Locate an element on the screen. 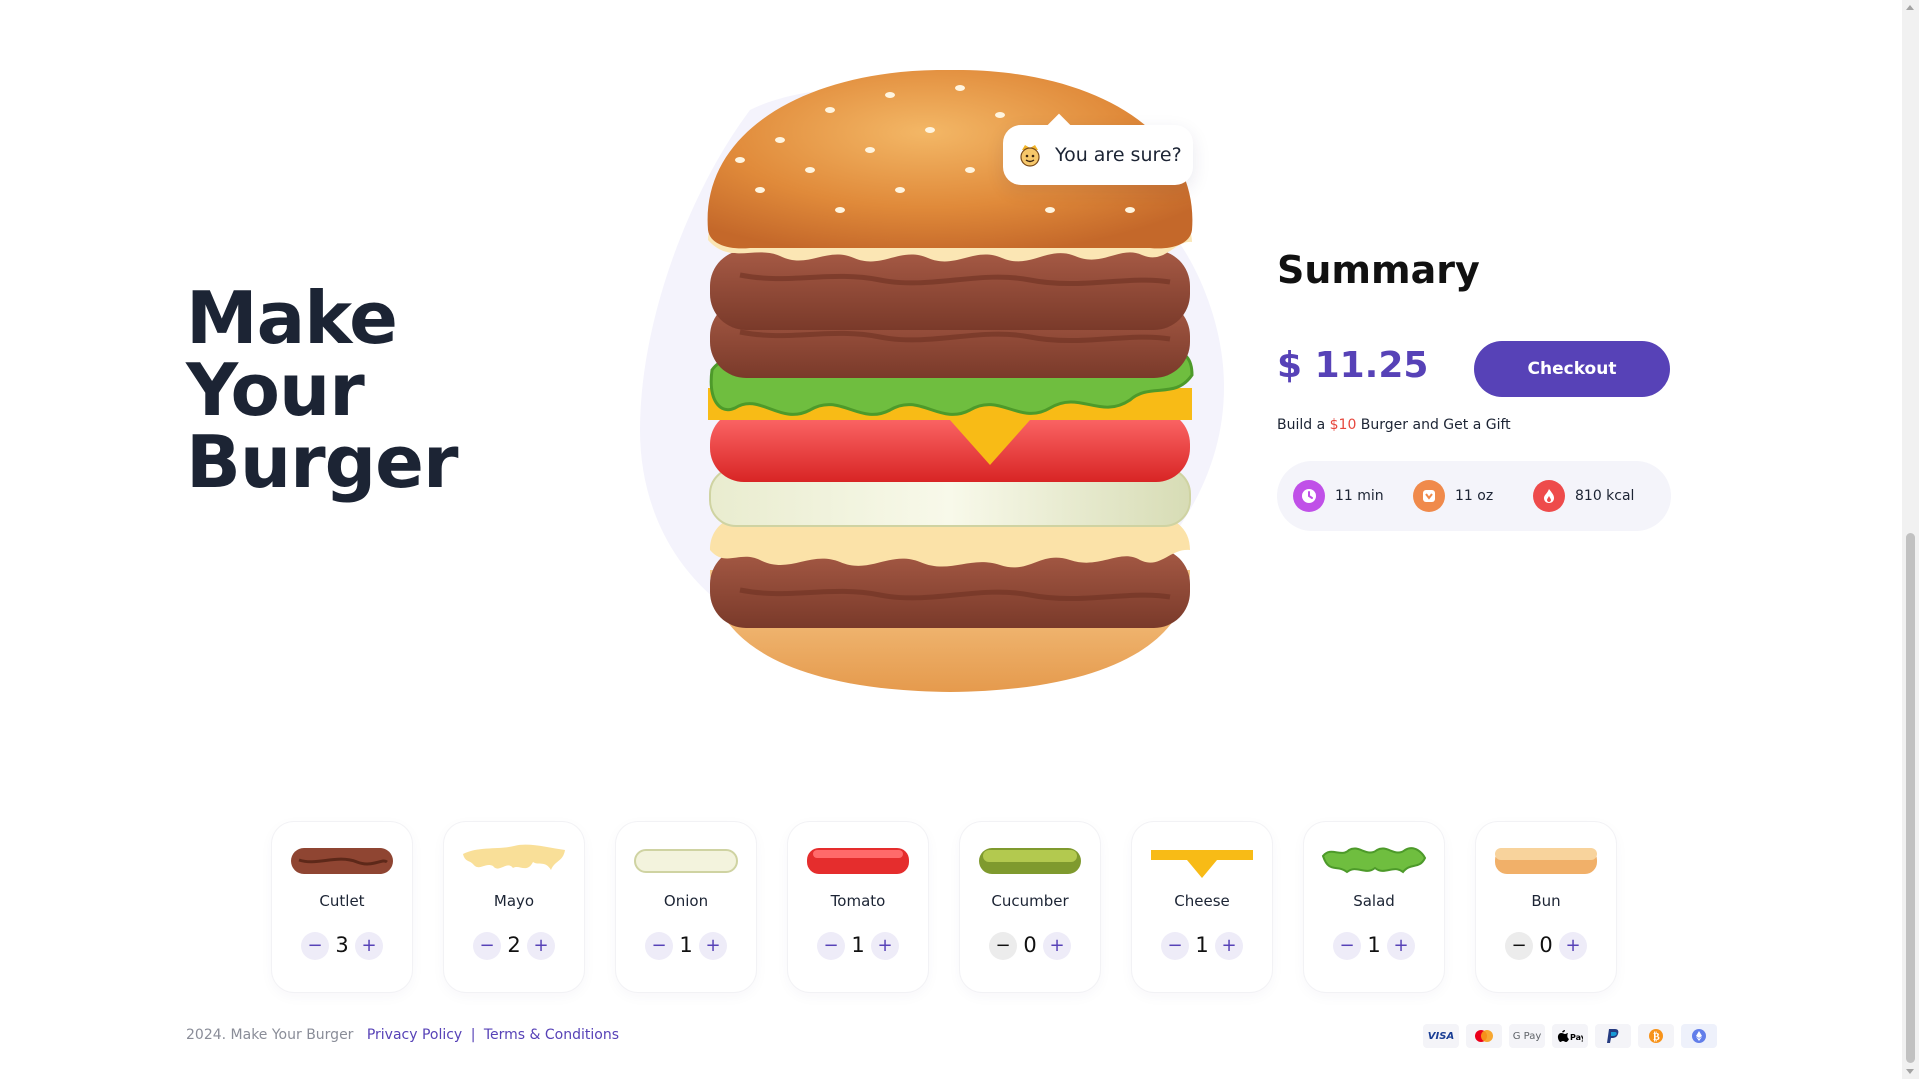 The width and height of the screenshot is (1919, 1079). scroll-down-arrow-icon is located at coordinates (1910, 1071).